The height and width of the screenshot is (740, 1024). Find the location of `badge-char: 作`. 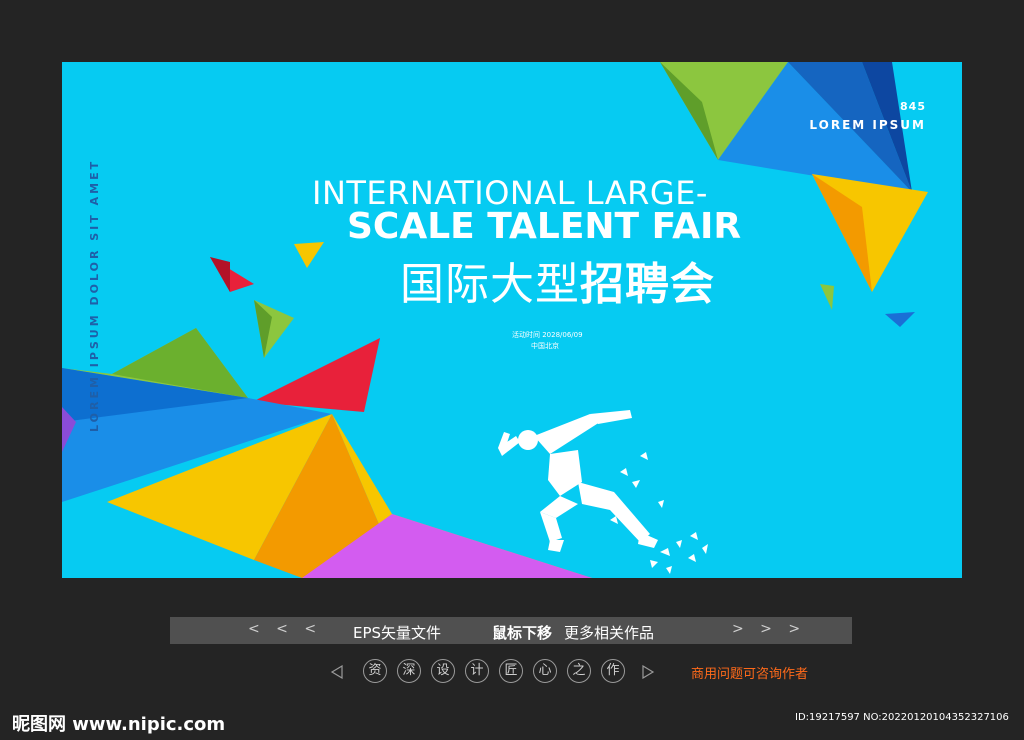

badge-char: 作 is located at coordinates (613, 671).